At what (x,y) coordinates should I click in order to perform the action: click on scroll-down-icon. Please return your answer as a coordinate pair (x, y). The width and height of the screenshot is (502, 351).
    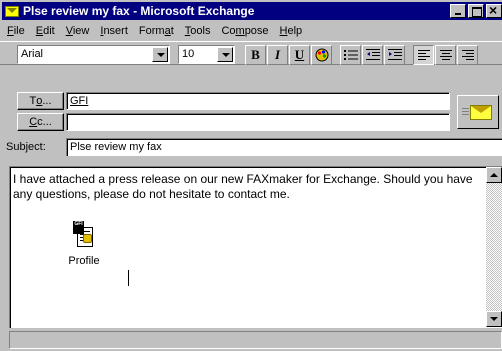
    Looking at the image, I should click on (494, 319).